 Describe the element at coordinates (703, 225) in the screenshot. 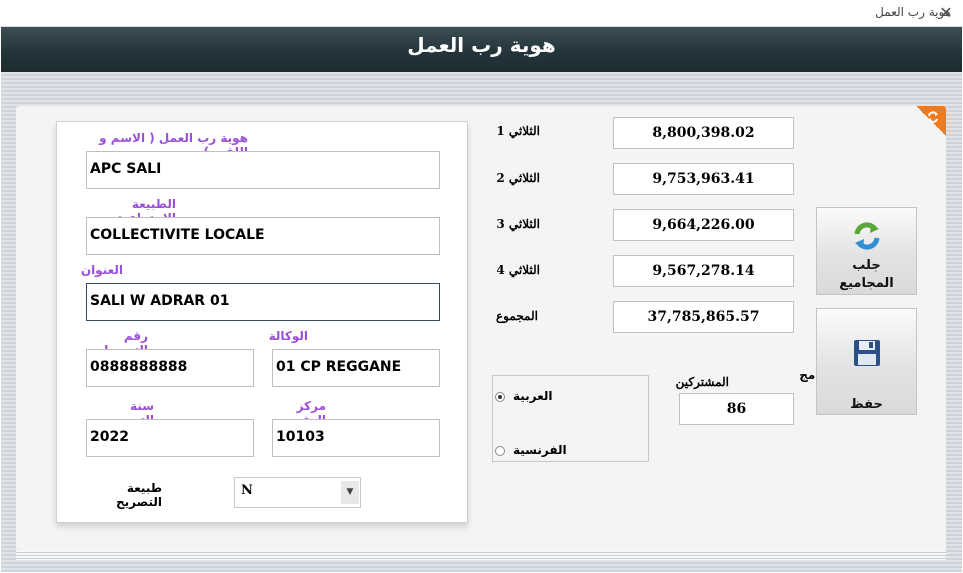

I see `quarter-3-value: 9,664,226.00` at that location.